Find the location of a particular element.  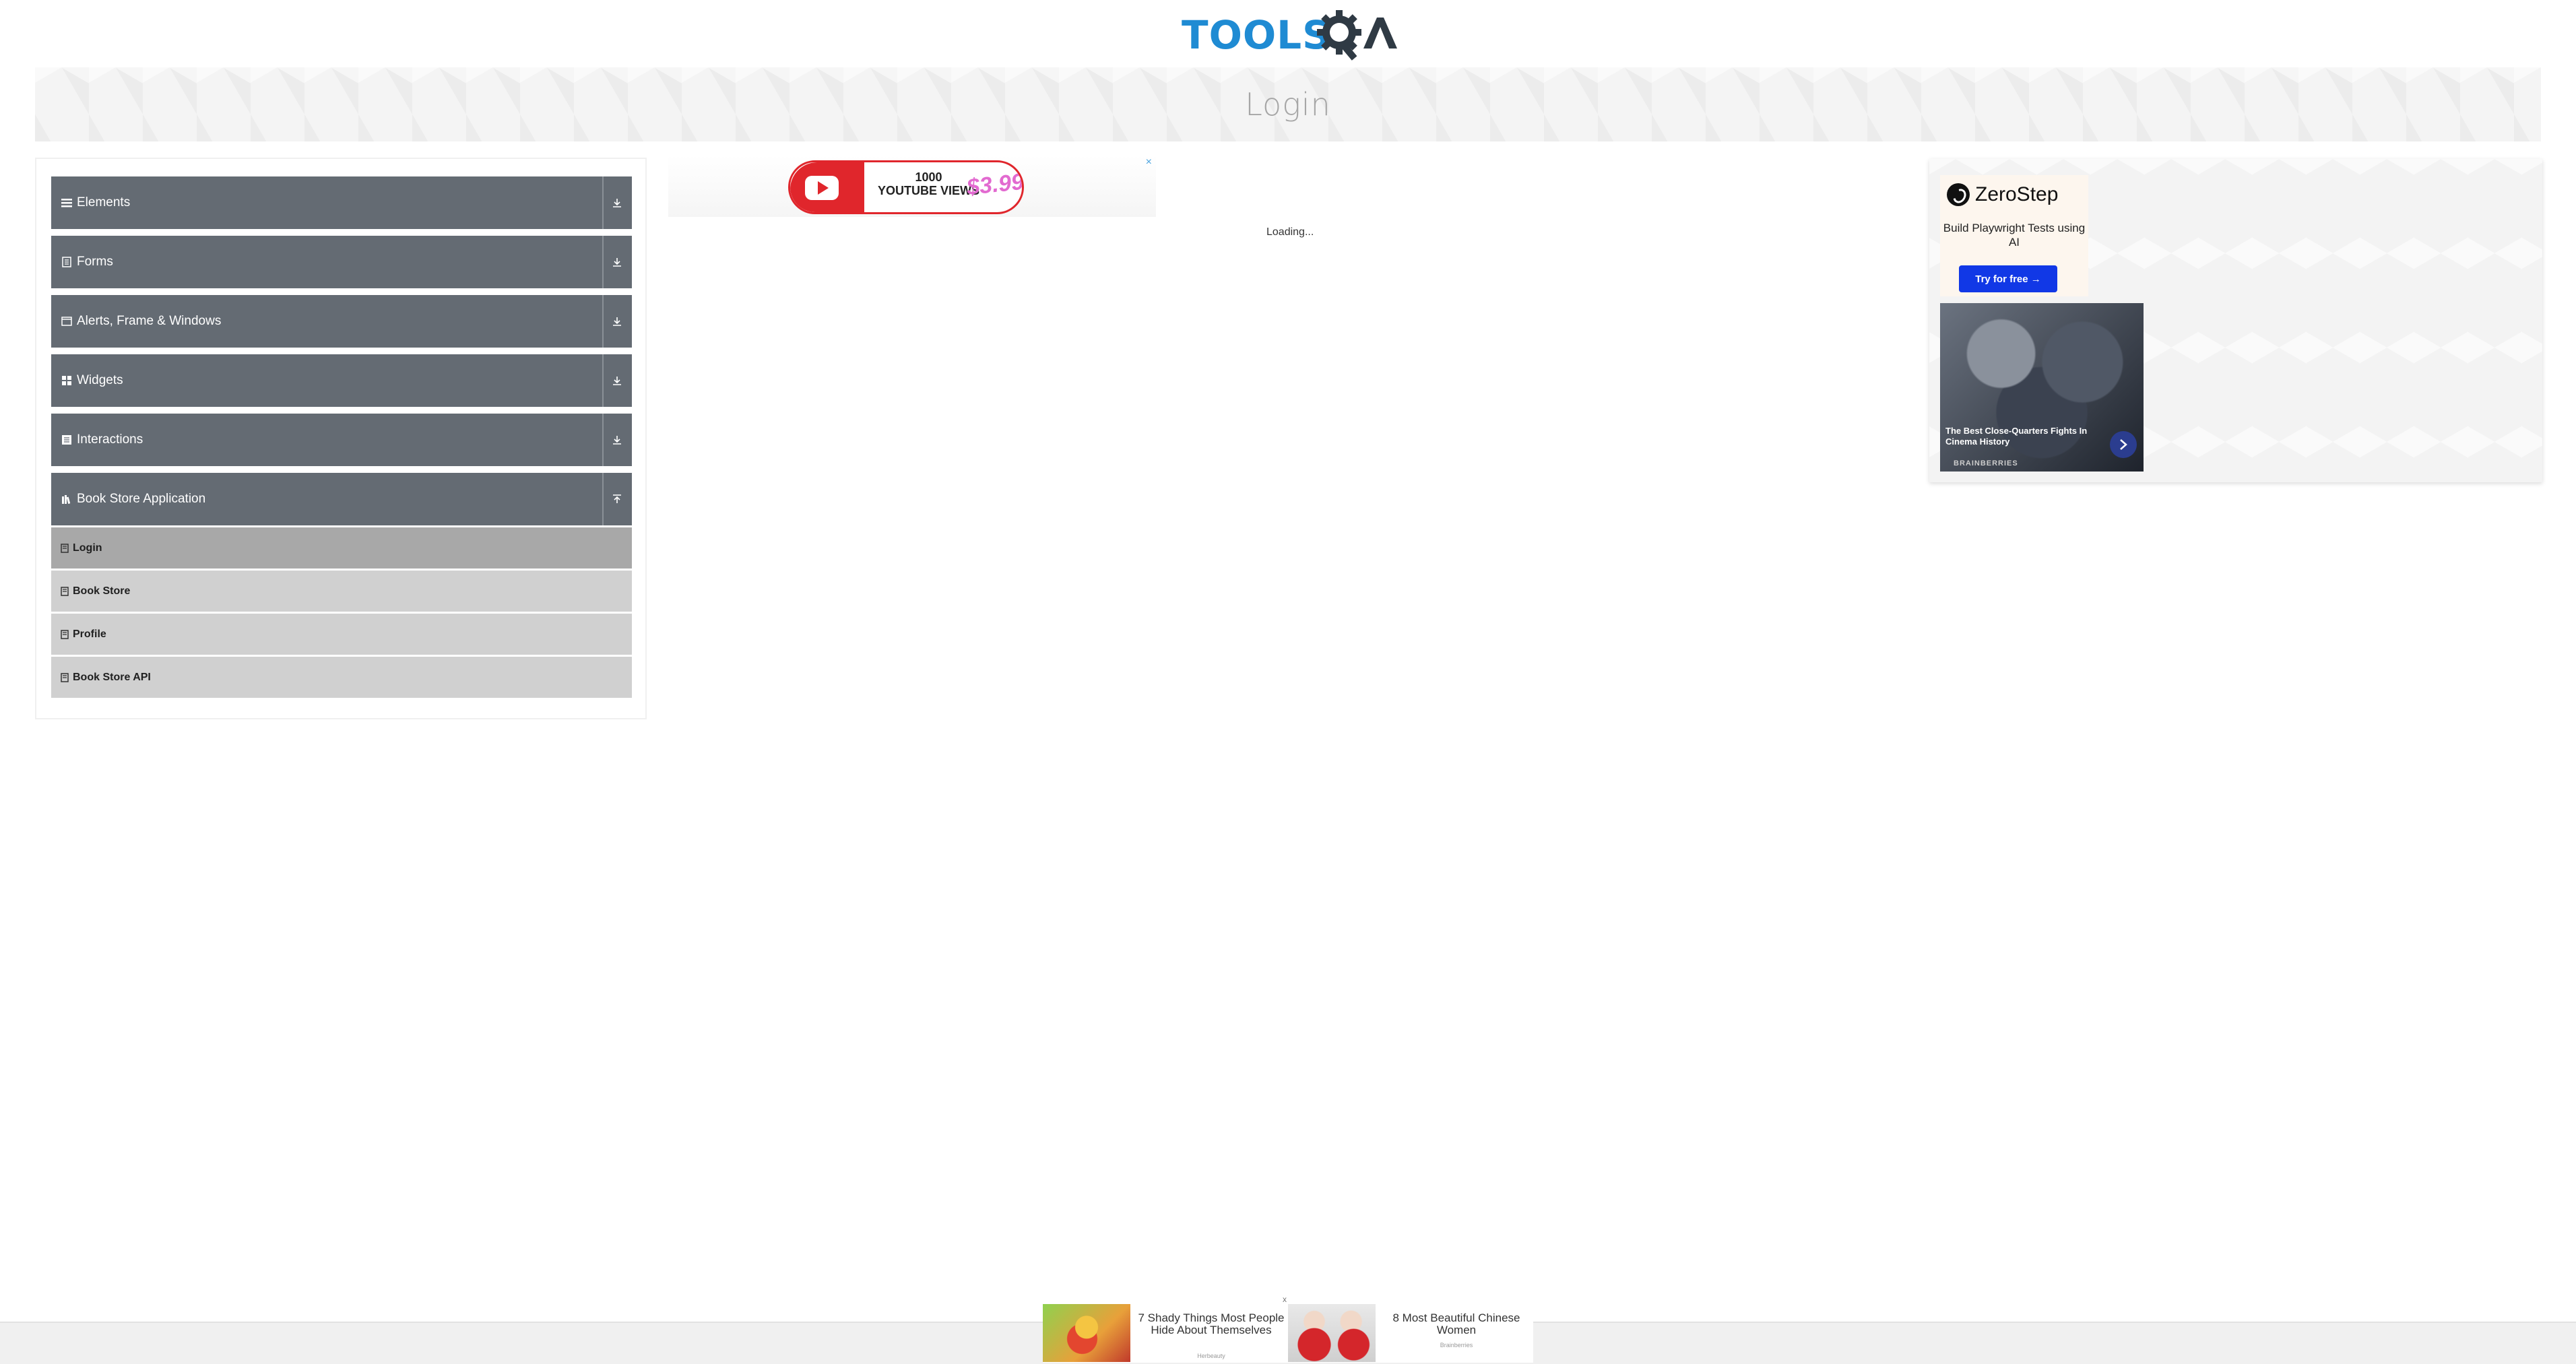

youtube-views-ad: × 1000 YOUTUBE VIEWS $3.99 is located at coordinates (912, 186).